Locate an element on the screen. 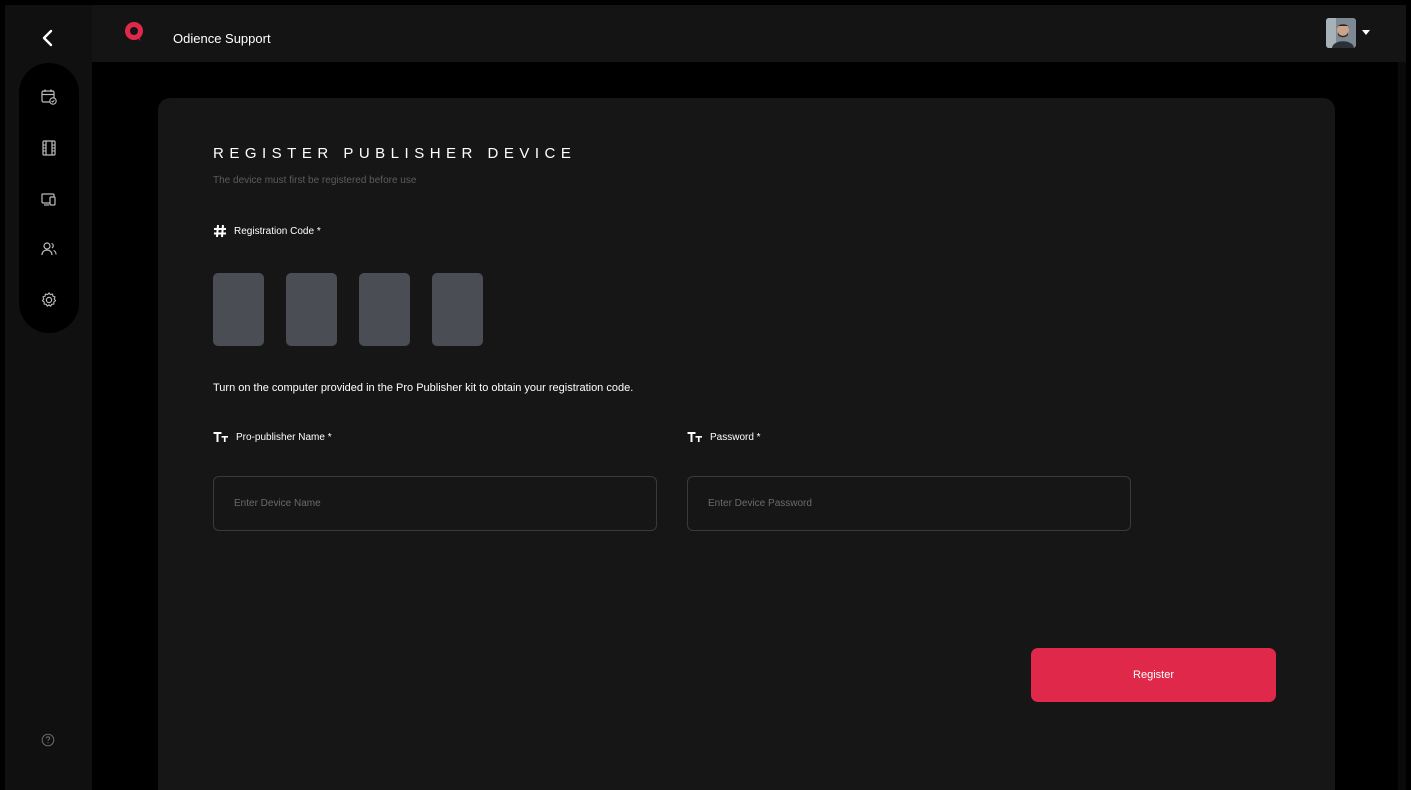 The height and width of the screenshot is (790, 1411). sidebar-item-events is located at coordinates (49, 97).